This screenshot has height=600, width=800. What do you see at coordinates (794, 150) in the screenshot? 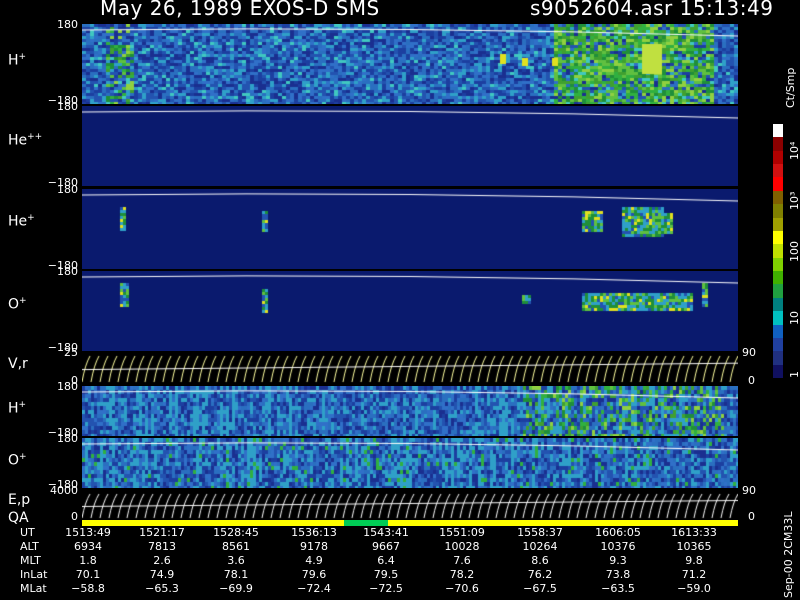
I see `colorbar-tick-label: 10⁴` at bounding box center [794, 150].